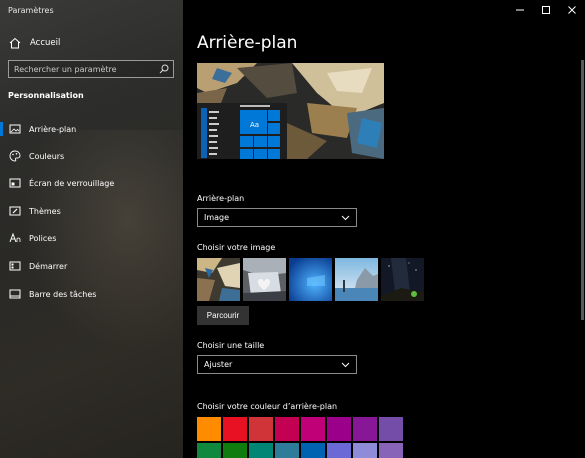 The width and height of the screenshot is (585, 458). I want to click on image-thumbnails, so click(310, 279).